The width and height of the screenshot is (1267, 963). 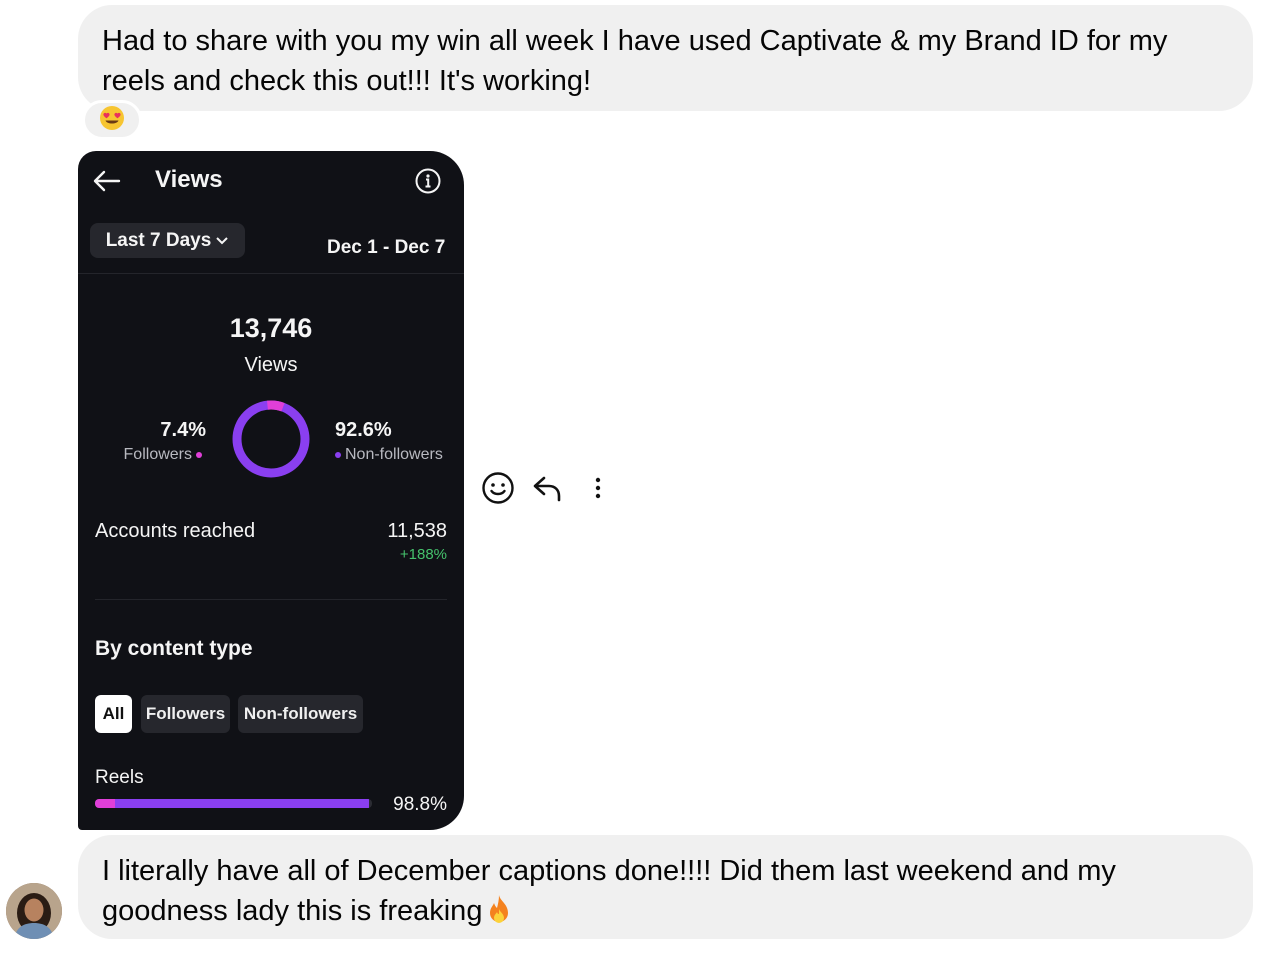 I want to click on page-title: Views, so click(x=189, y=179).